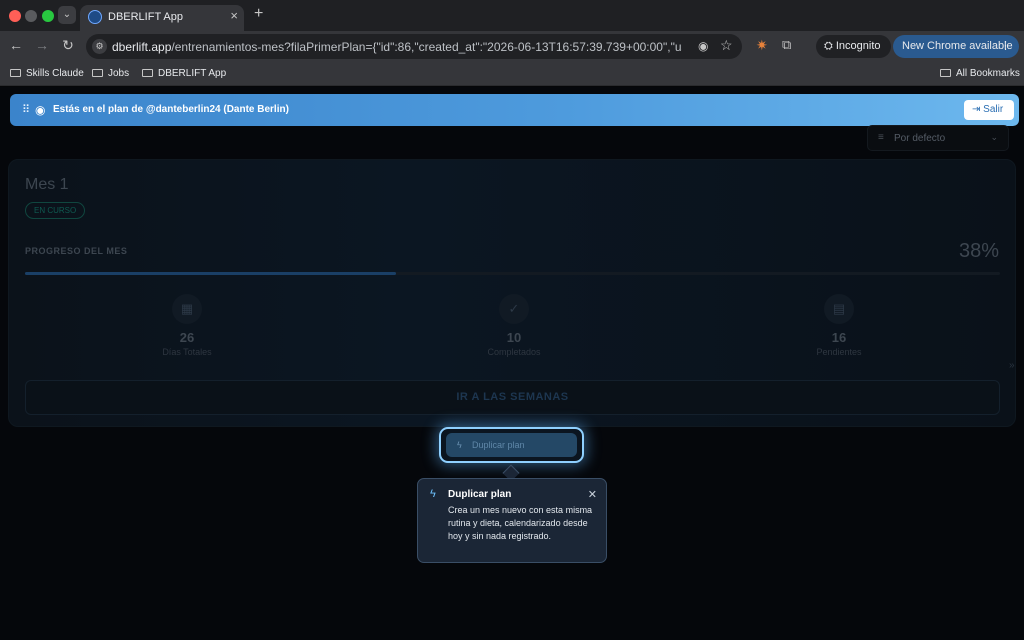 The image size is (1024, 640). What do you see at coordinates (994, 137) in the screenshot?
I see `chevron-down-icon: ⌄` at bounding box center [994, 137].